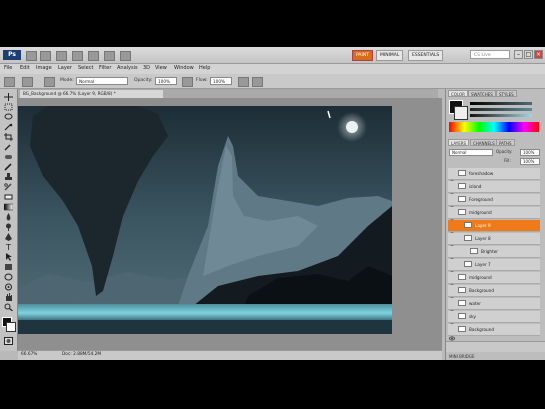  What do you see at coordinates (390, 55) in the screenshot?
I see `workspace-minimal-button: MINIMAL` at bounding box center [390, 55].